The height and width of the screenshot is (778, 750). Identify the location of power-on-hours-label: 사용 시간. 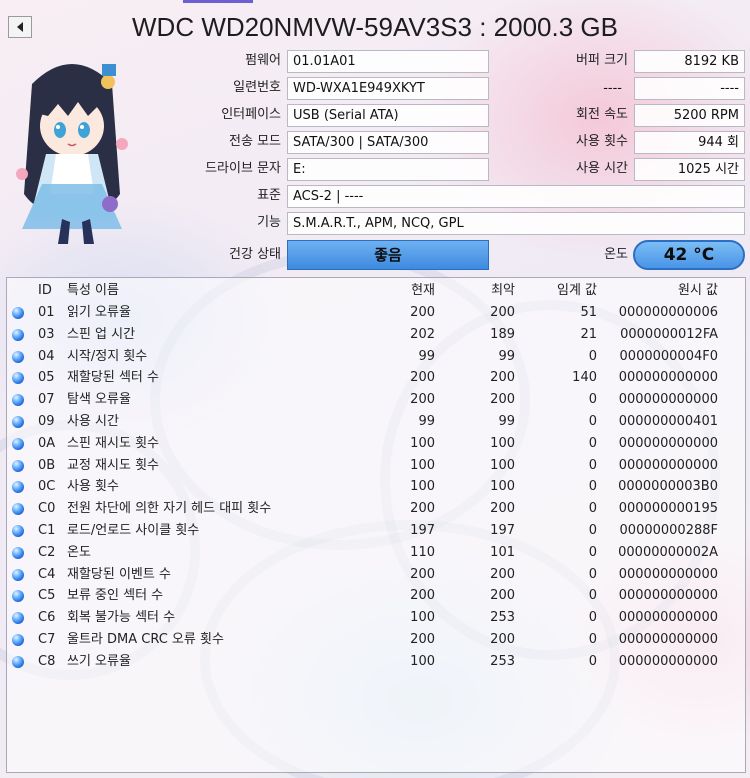
(602, 168).